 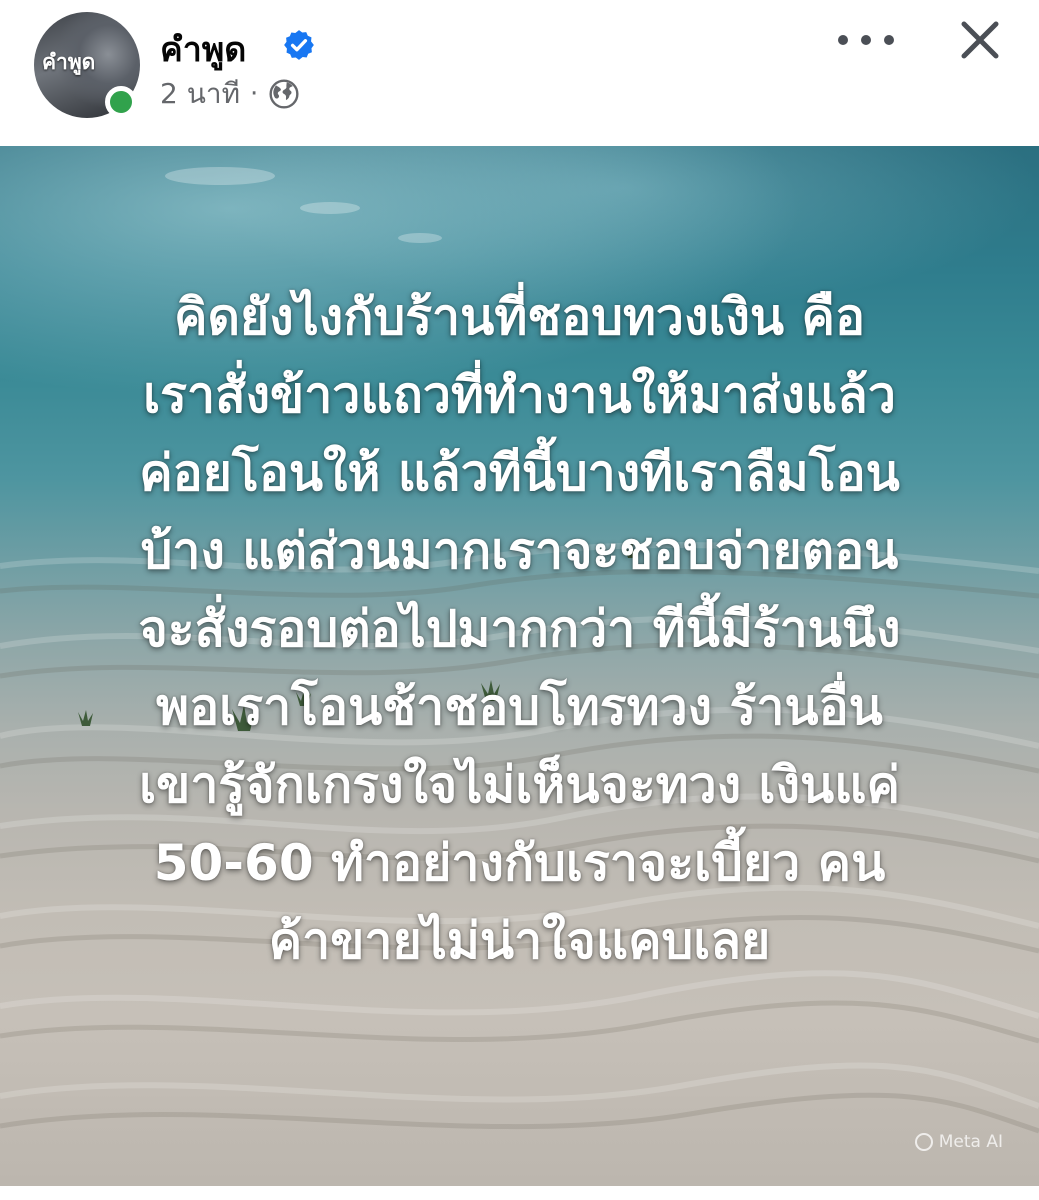 What do you see at coordinates (519, 707) in the screenshot?
I see `quote-line: พอเราโอนช้าชอบโทรทวง ร้านอื่น` at bounding box center [519, 707].